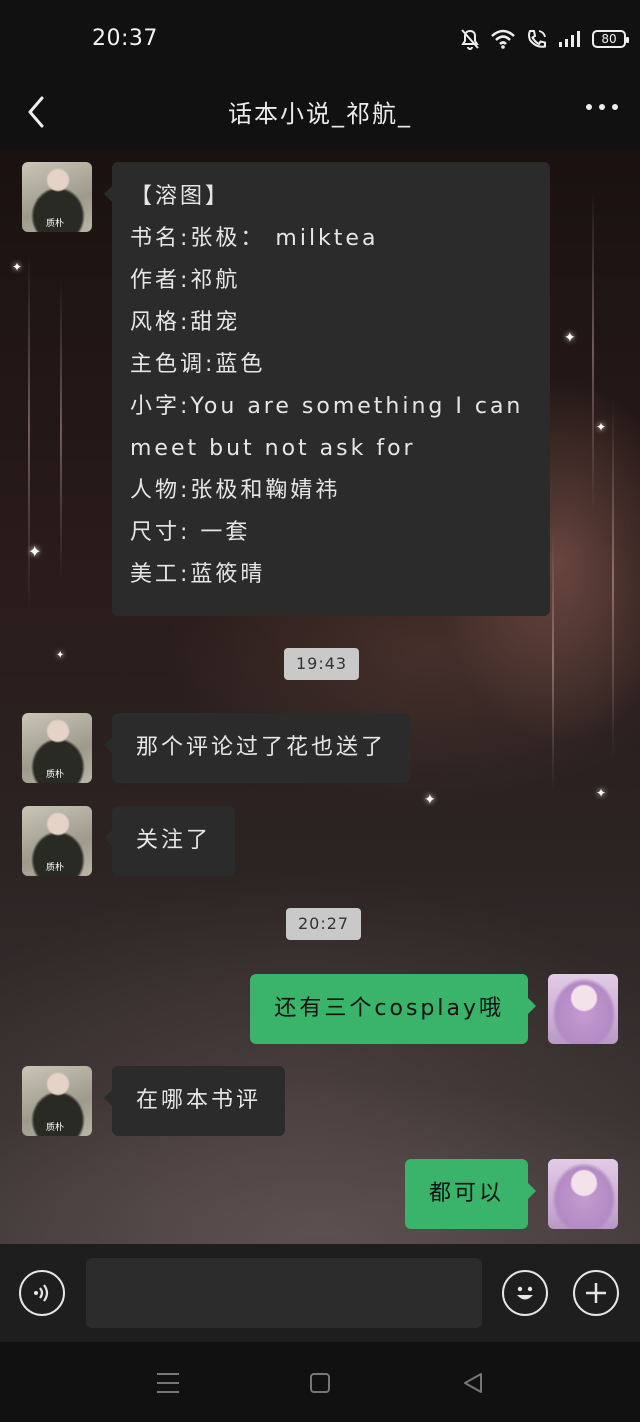 The width and height of the screenshot is (640, 1422). What do you see at coordinates (198, 574) in the screenshot?
I see `message-line: 美工:蓝筱晴` at bounding box center [198, 574].